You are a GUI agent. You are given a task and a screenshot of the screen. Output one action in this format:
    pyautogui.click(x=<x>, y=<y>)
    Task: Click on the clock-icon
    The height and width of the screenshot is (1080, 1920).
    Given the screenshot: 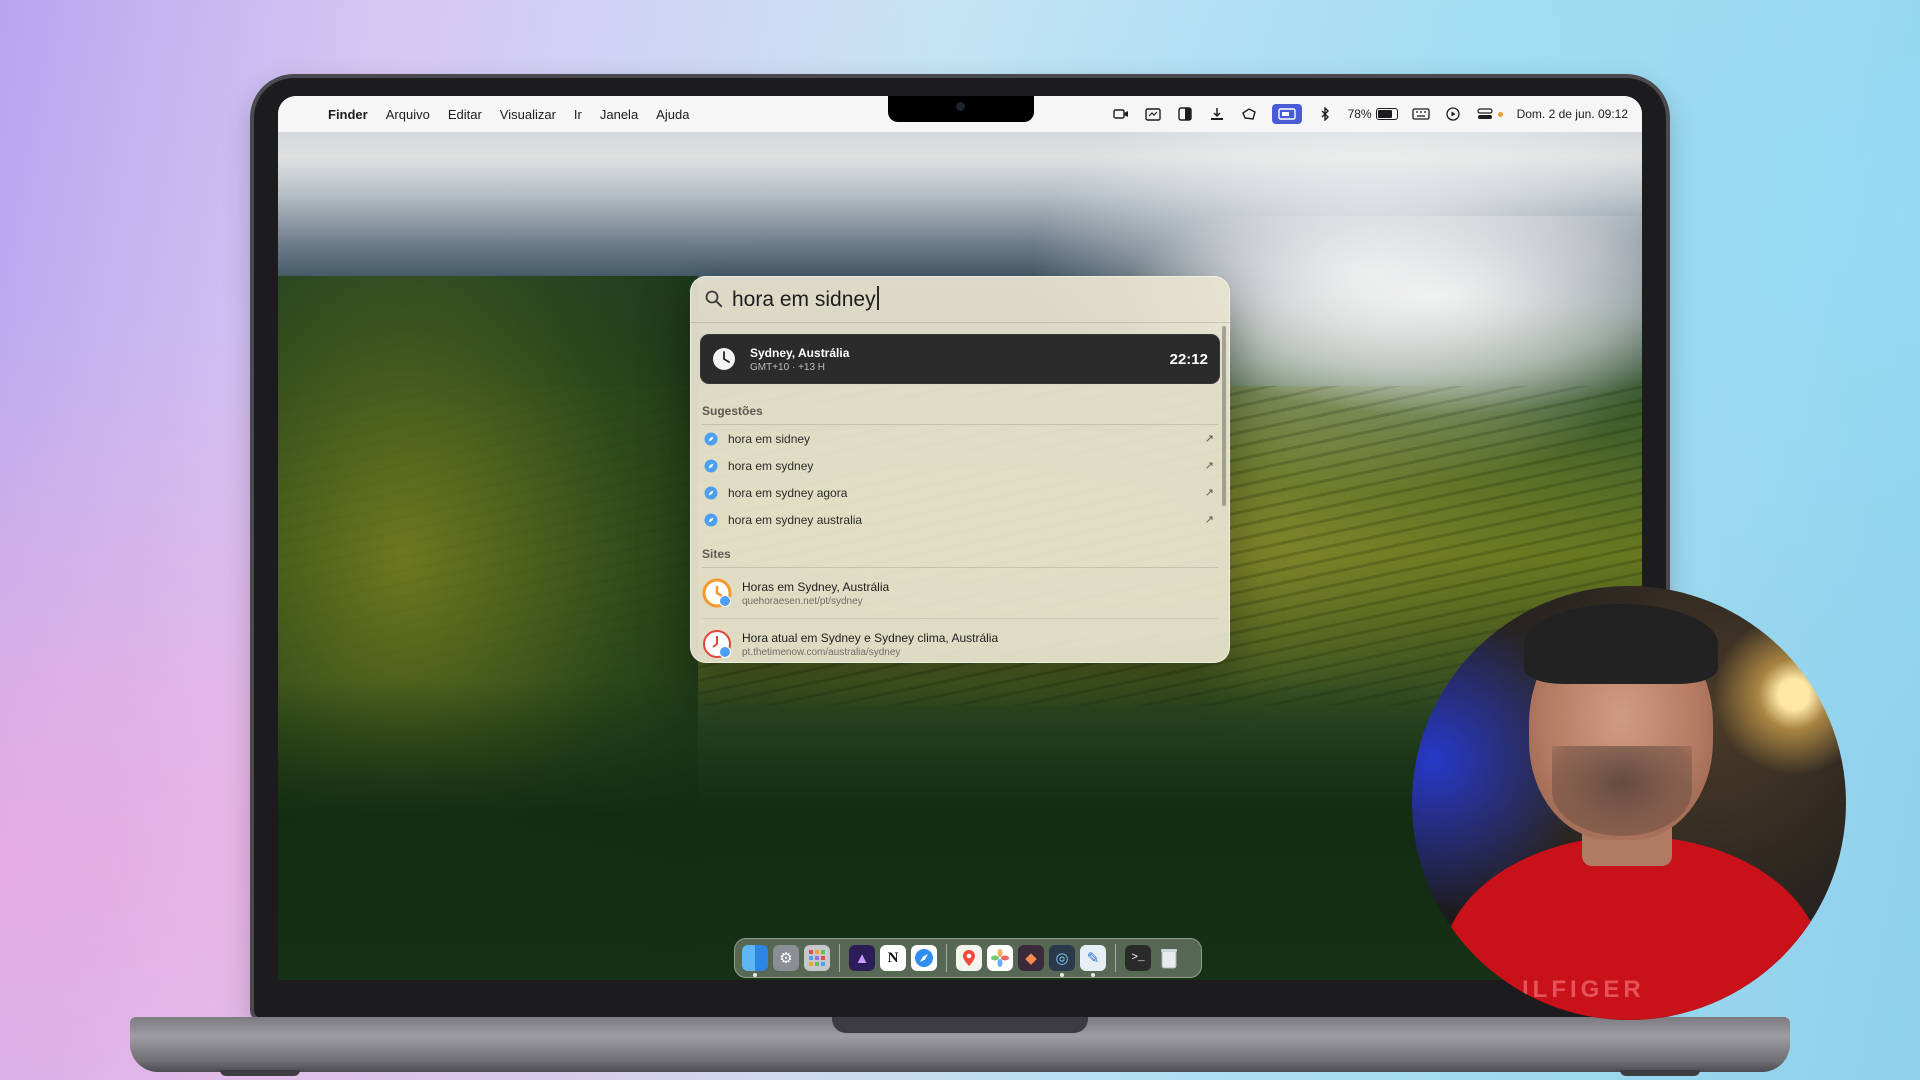 What is the action you would take?
    pyautogui.click(x=724, y=359)
    